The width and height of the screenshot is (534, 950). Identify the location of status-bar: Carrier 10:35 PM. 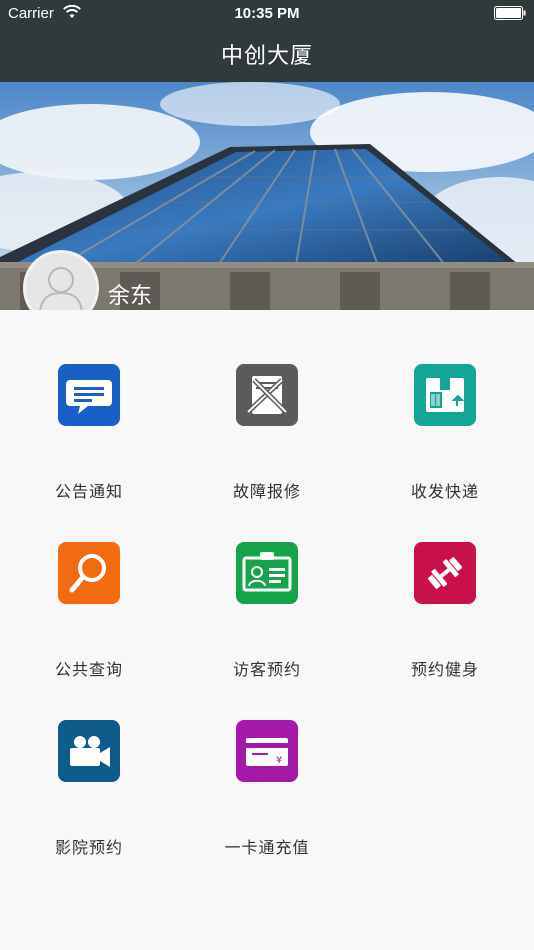
(267, 14).